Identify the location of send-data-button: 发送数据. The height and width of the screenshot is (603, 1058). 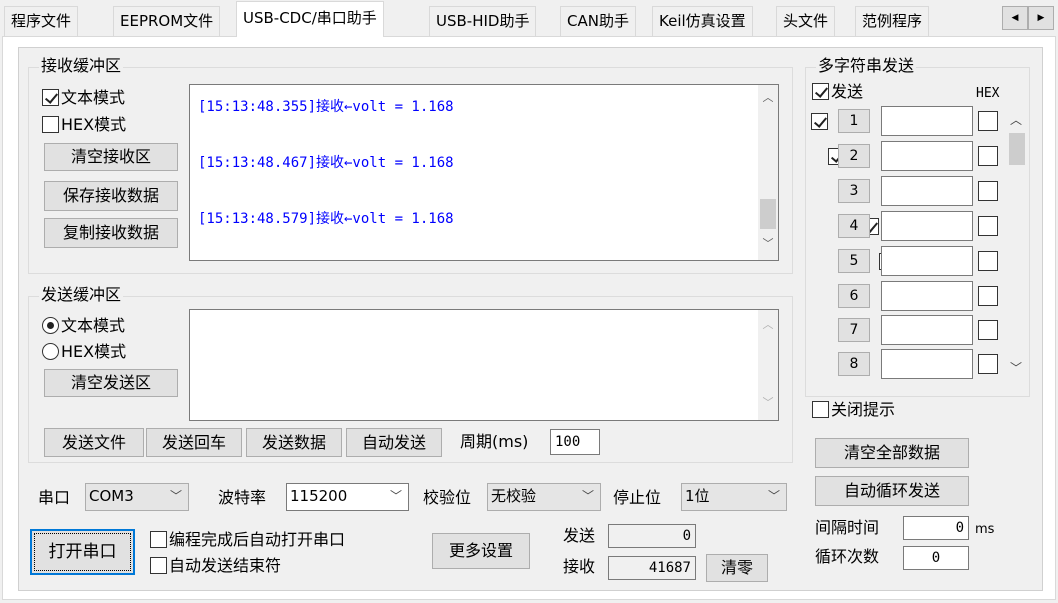
(294, 442).